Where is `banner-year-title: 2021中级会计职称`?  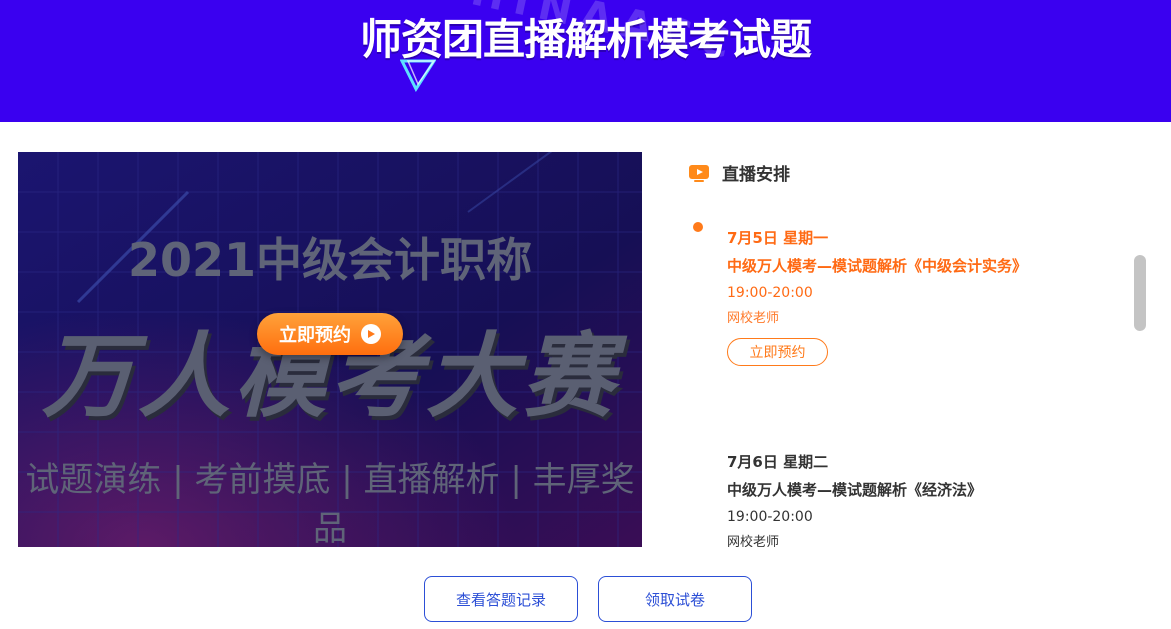
banner-year-title: 2021中级会计职称 is located at coordinates (330, 260).